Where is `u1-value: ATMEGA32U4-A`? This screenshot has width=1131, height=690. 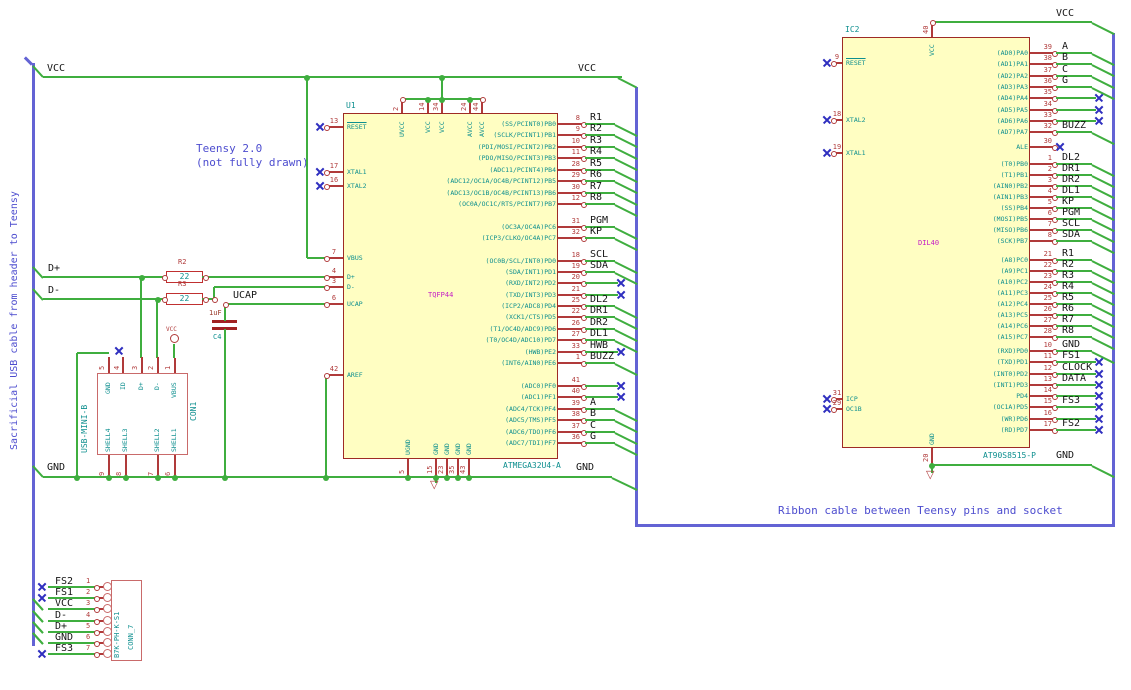
u1-value: ATMEGA32U4-A is located at coordinates (532, 465).